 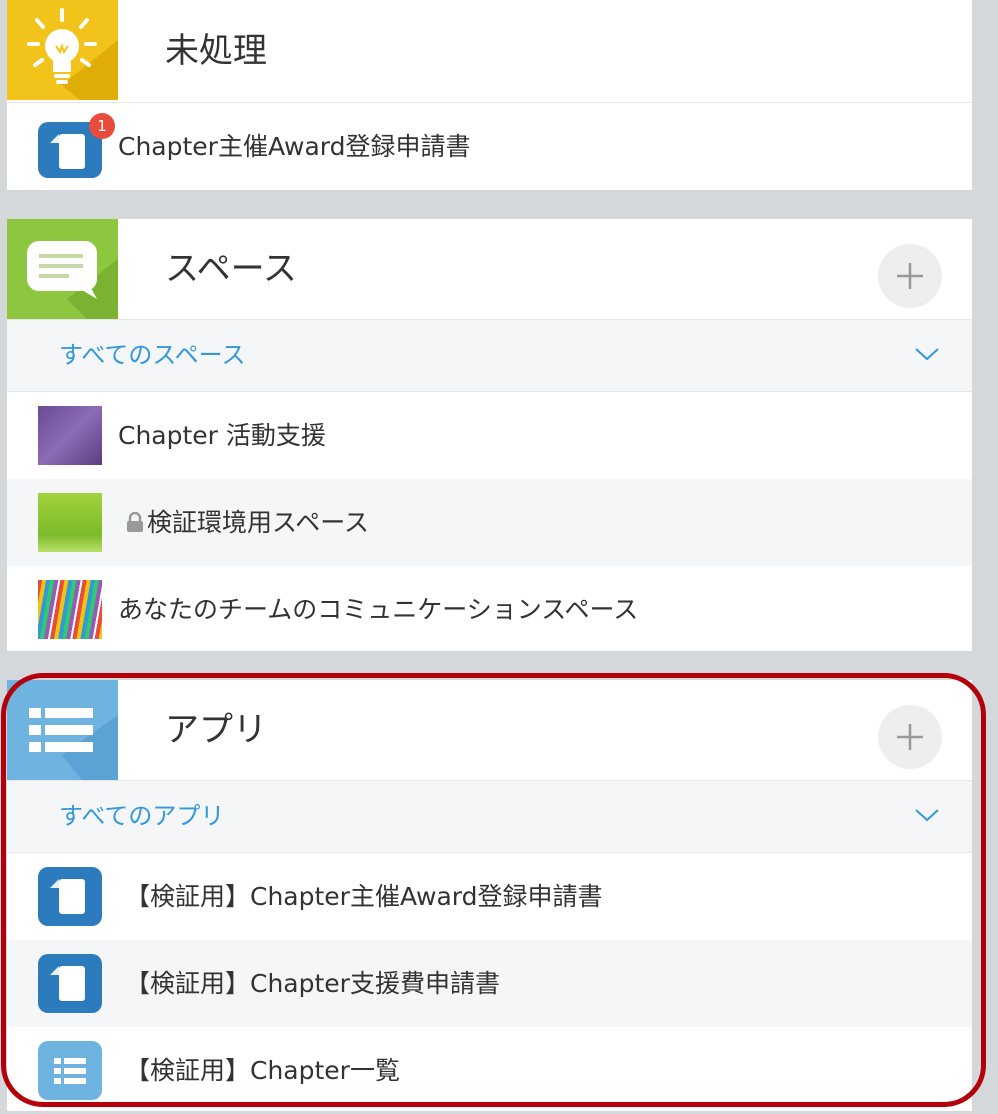 What do you see at coordinates (62, 269) in the screenshot?
I see `speech-bubble-icon` at bounding box center [62, 269].